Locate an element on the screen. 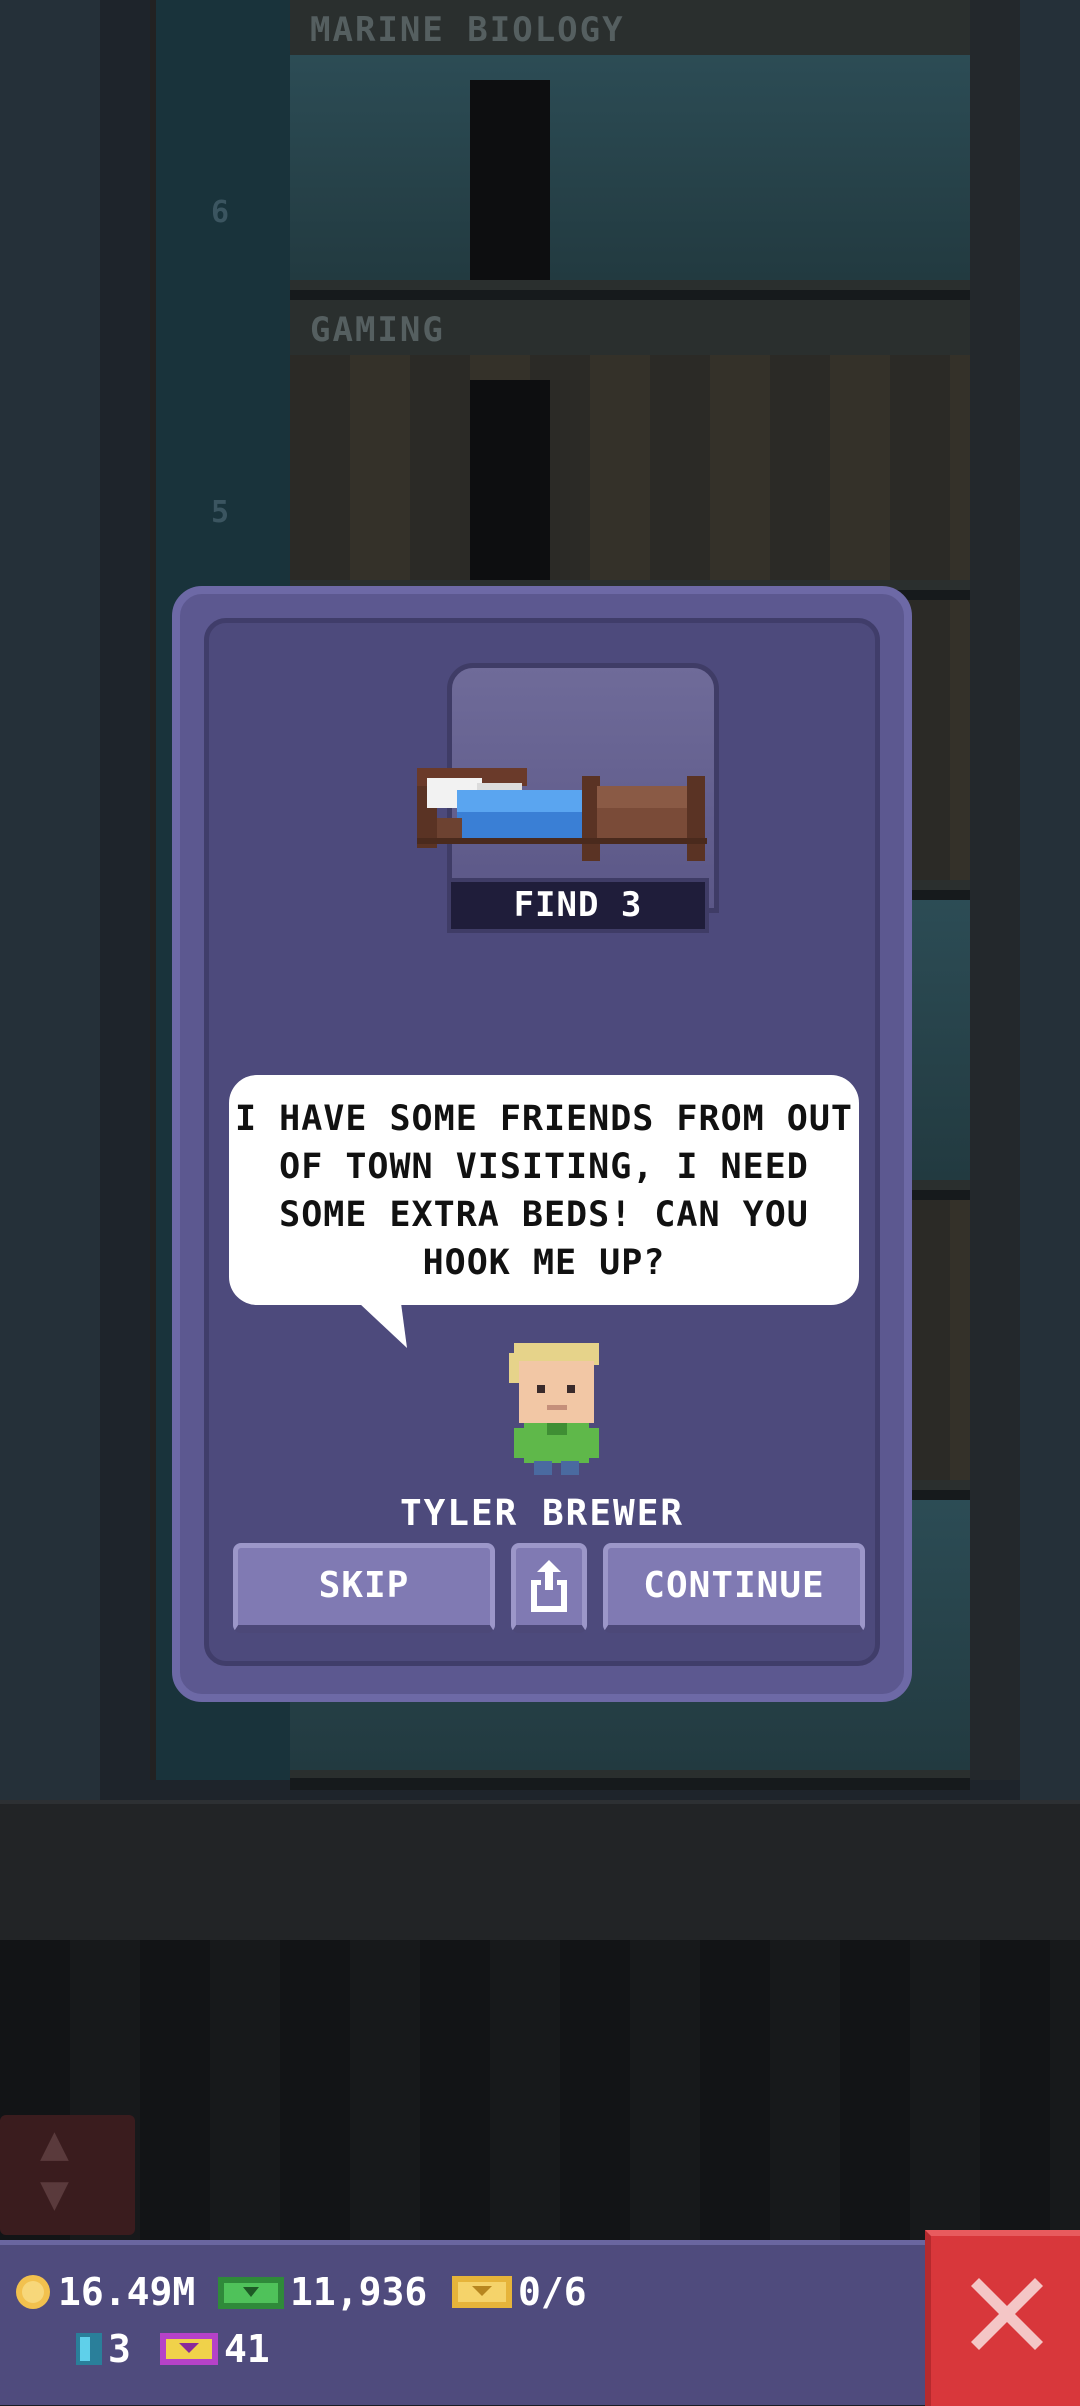 The height and width of the screenshot is (2406, 1080). coins-stat: 16.49M is located at coordinates (104, 2292).